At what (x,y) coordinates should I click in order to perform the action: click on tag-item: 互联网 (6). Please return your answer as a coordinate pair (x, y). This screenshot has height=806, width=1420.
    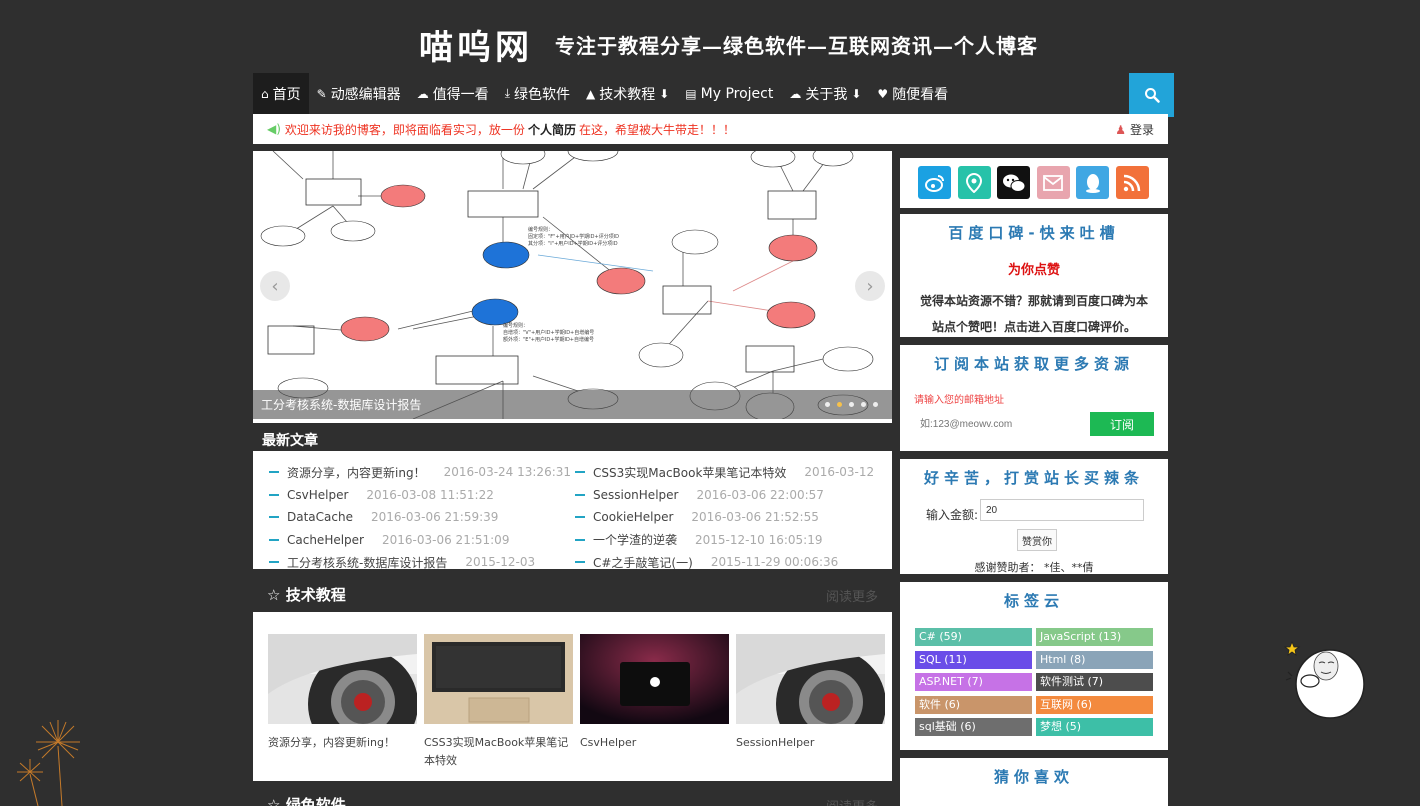
    Looking at the image, I should click on (1094, 704).